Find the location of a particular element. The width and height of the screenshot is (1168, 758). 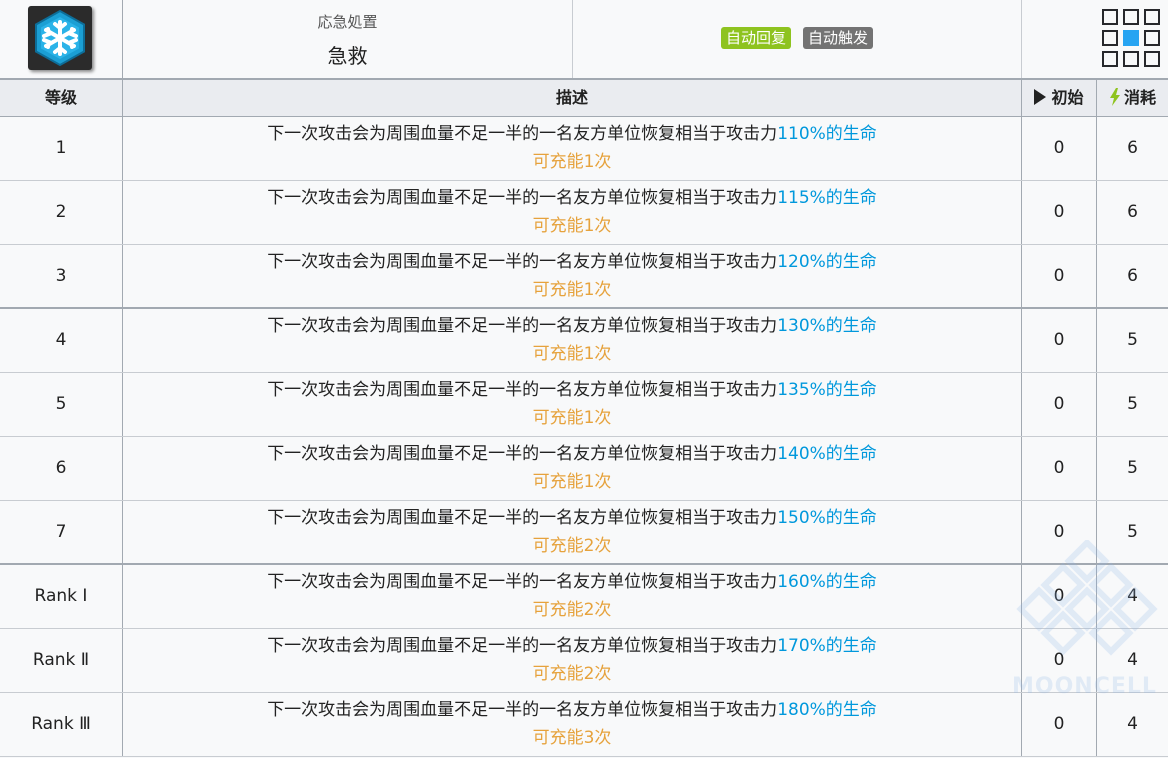

effect-percent: 150% is located at coordinates (801, 518).